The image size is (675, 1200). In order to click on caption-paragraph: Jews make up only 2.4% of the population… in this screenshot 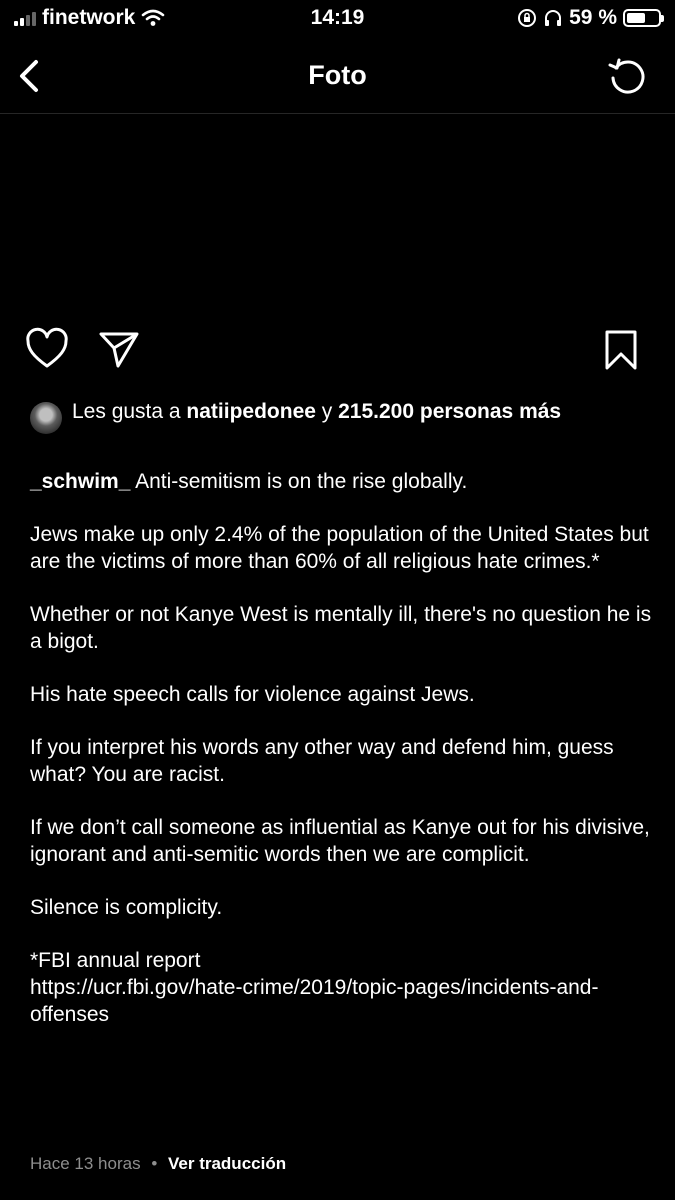, I will do `click(339, 548)`.